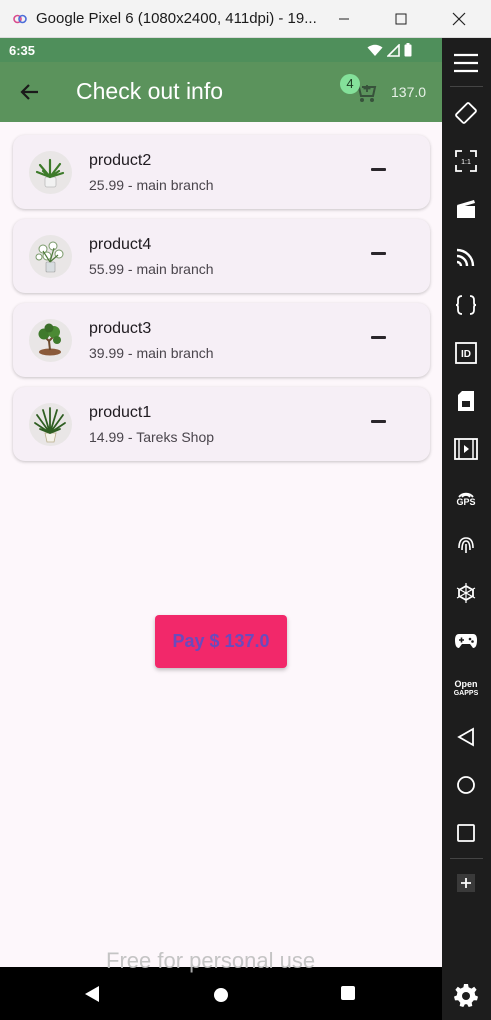  What do you see at coordinates (221, 50) in the screenshot?
I see `status-bar: 6:35` at bounding box center [221, 50].